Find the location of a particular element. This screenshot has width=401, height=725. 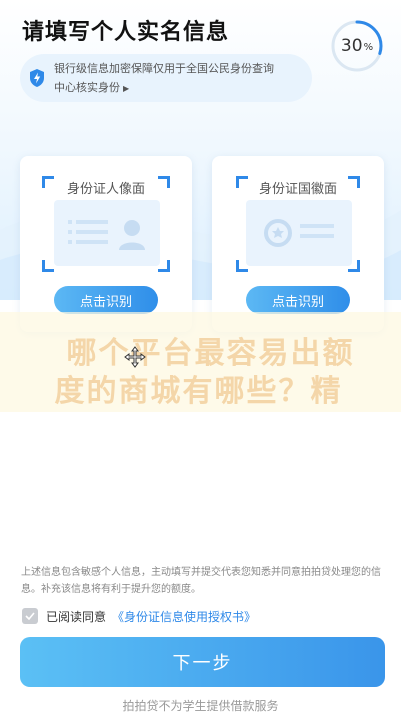

card-label-emblem: 身份证国徽面 is located at coordinates (297, 189).